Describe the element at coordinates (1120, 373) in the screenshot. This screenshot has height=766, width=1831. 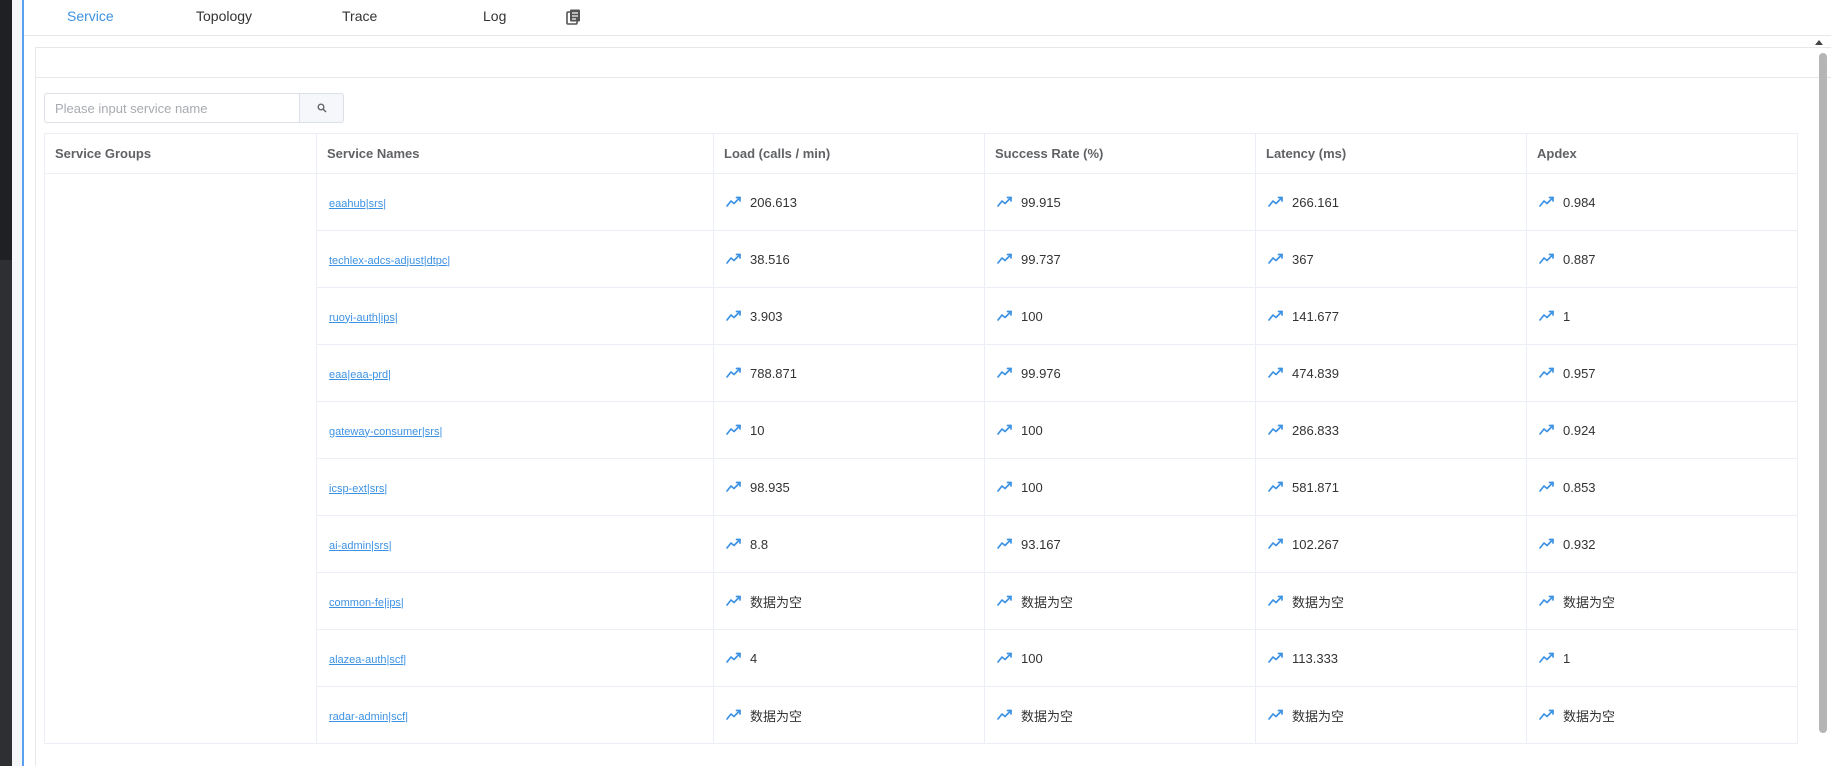
I see `success-rate-value-cell: 99.976` at that location.